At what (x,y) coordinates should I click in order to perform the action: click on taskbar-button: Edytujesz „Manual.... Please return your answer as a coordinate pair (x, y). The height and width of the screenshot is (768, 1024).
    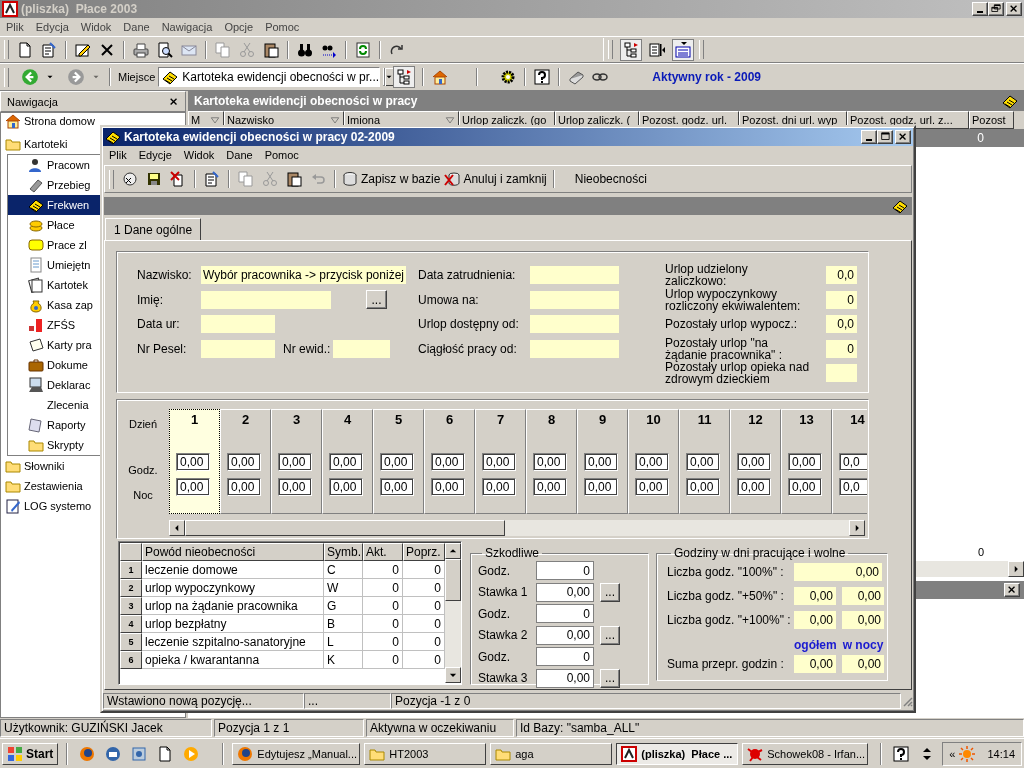
    Looking at the image, I should click on (296, 753).